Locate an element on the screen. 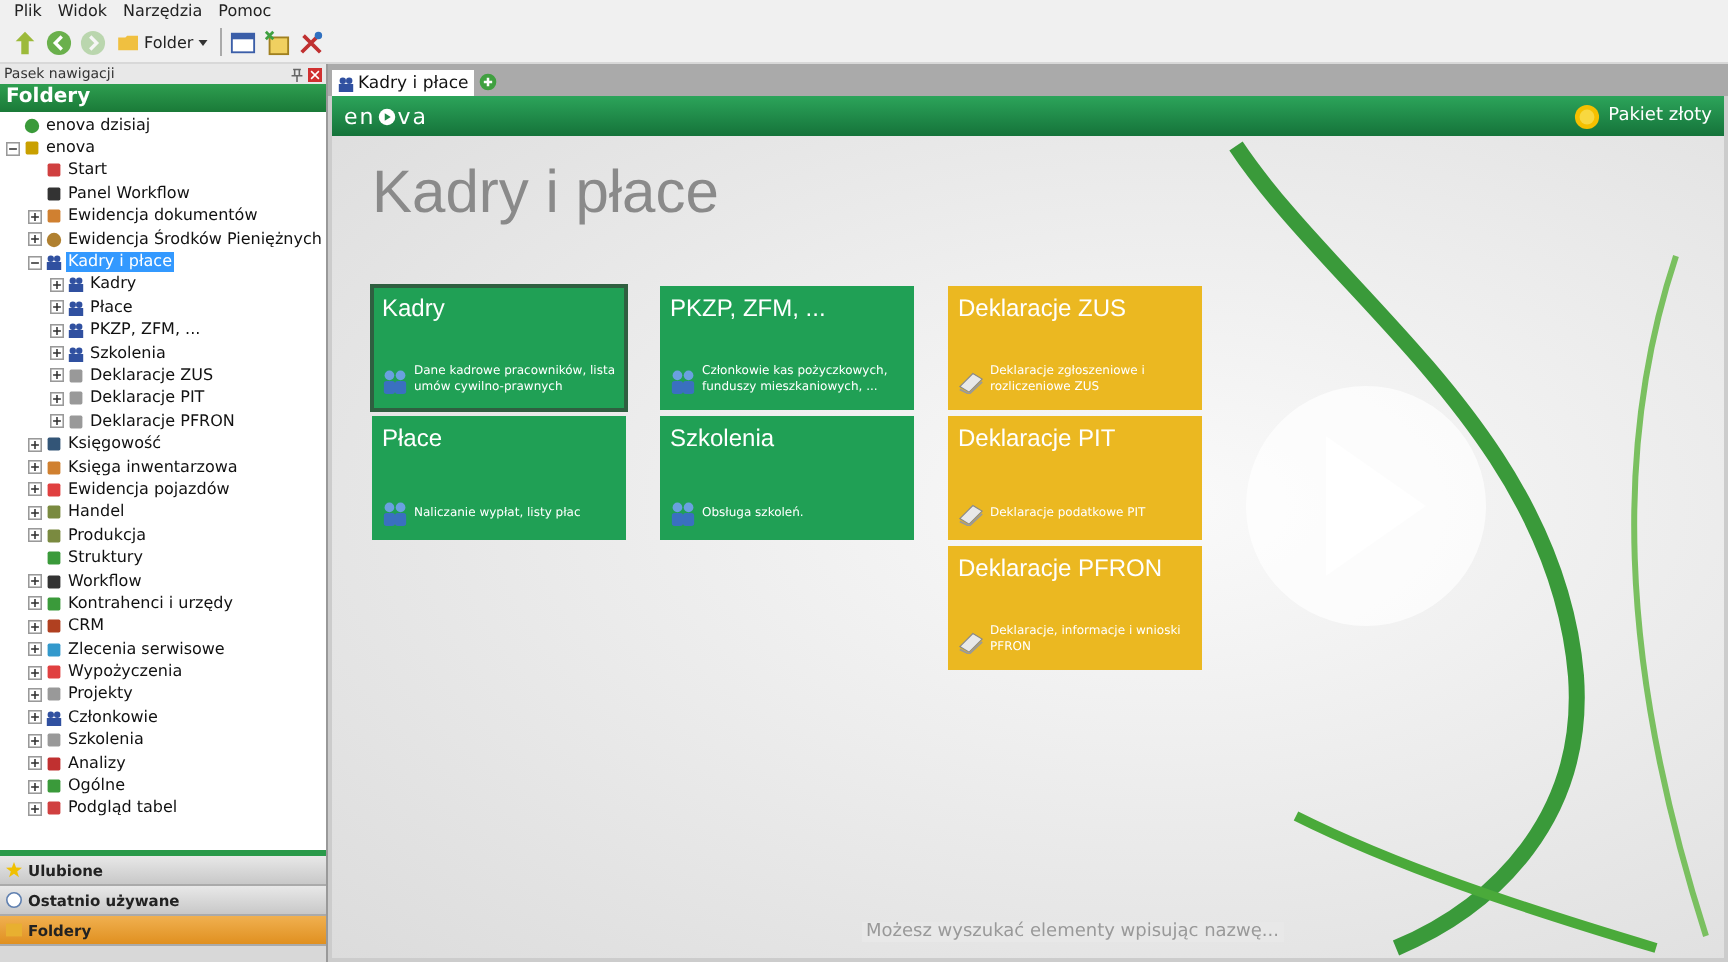  enova-logo: en va is located at coordinates (386, 116).